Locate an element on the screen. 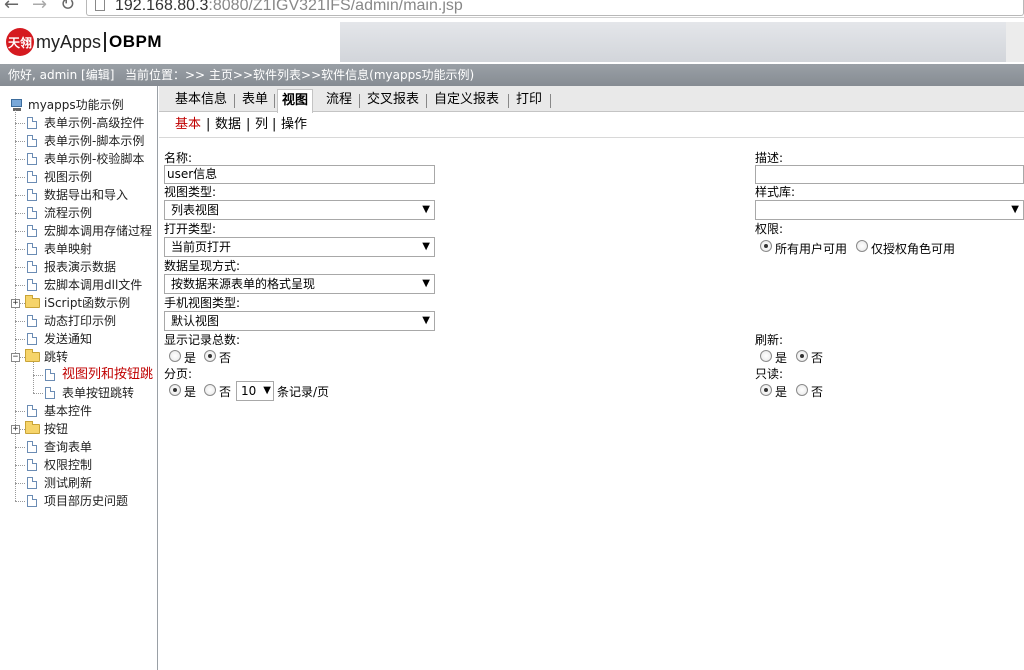  sidebar-item: + iScript函数示例 is located at coordinates (78, 303).